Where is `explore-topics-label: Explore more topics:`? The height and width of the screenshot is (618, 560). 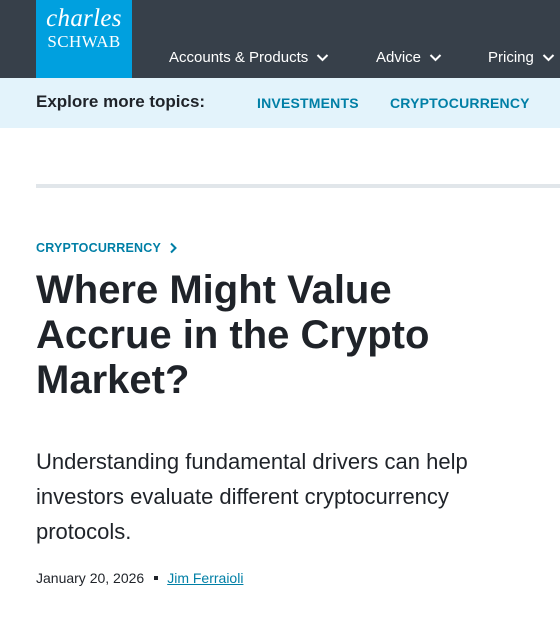 explore-topics-label: Explore more topics: is located at coordinates (121, 101).